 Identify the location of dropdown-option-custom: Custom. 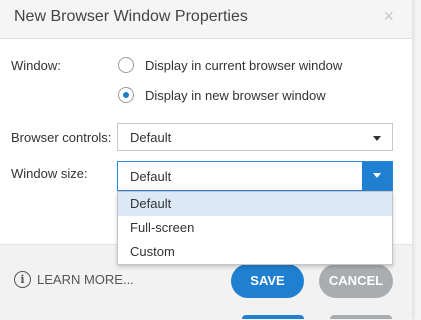
(255, 252).